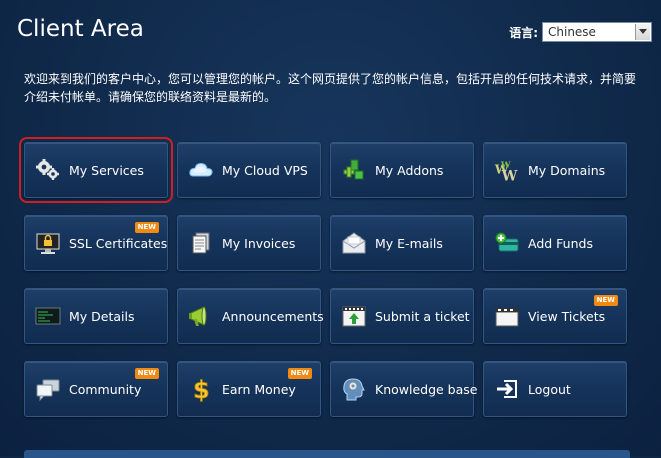 The image size is (661, 458). What do you see at coordinates (597, 32) in the screenshot?
I see `language-select: Chinese` at bounding box center [597, 32].